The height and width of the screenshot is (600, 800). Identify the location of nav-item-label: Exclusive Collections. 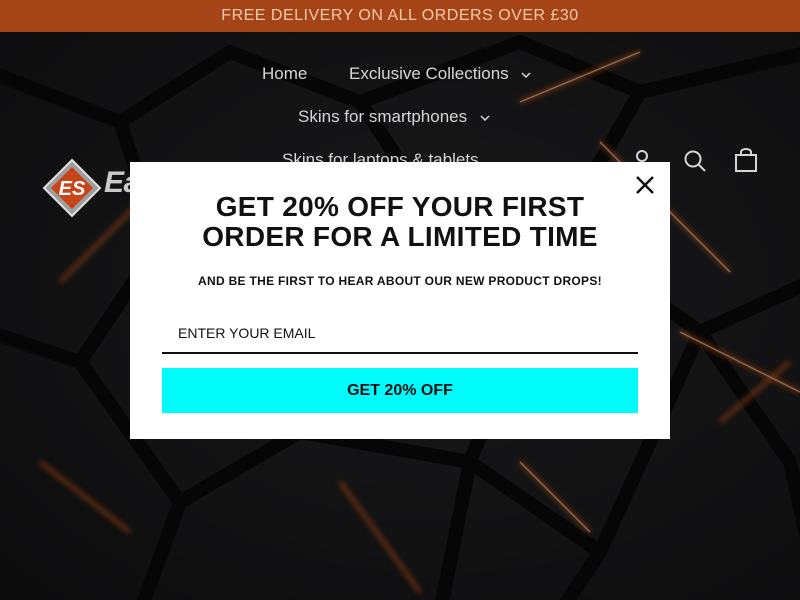
(429, 73).